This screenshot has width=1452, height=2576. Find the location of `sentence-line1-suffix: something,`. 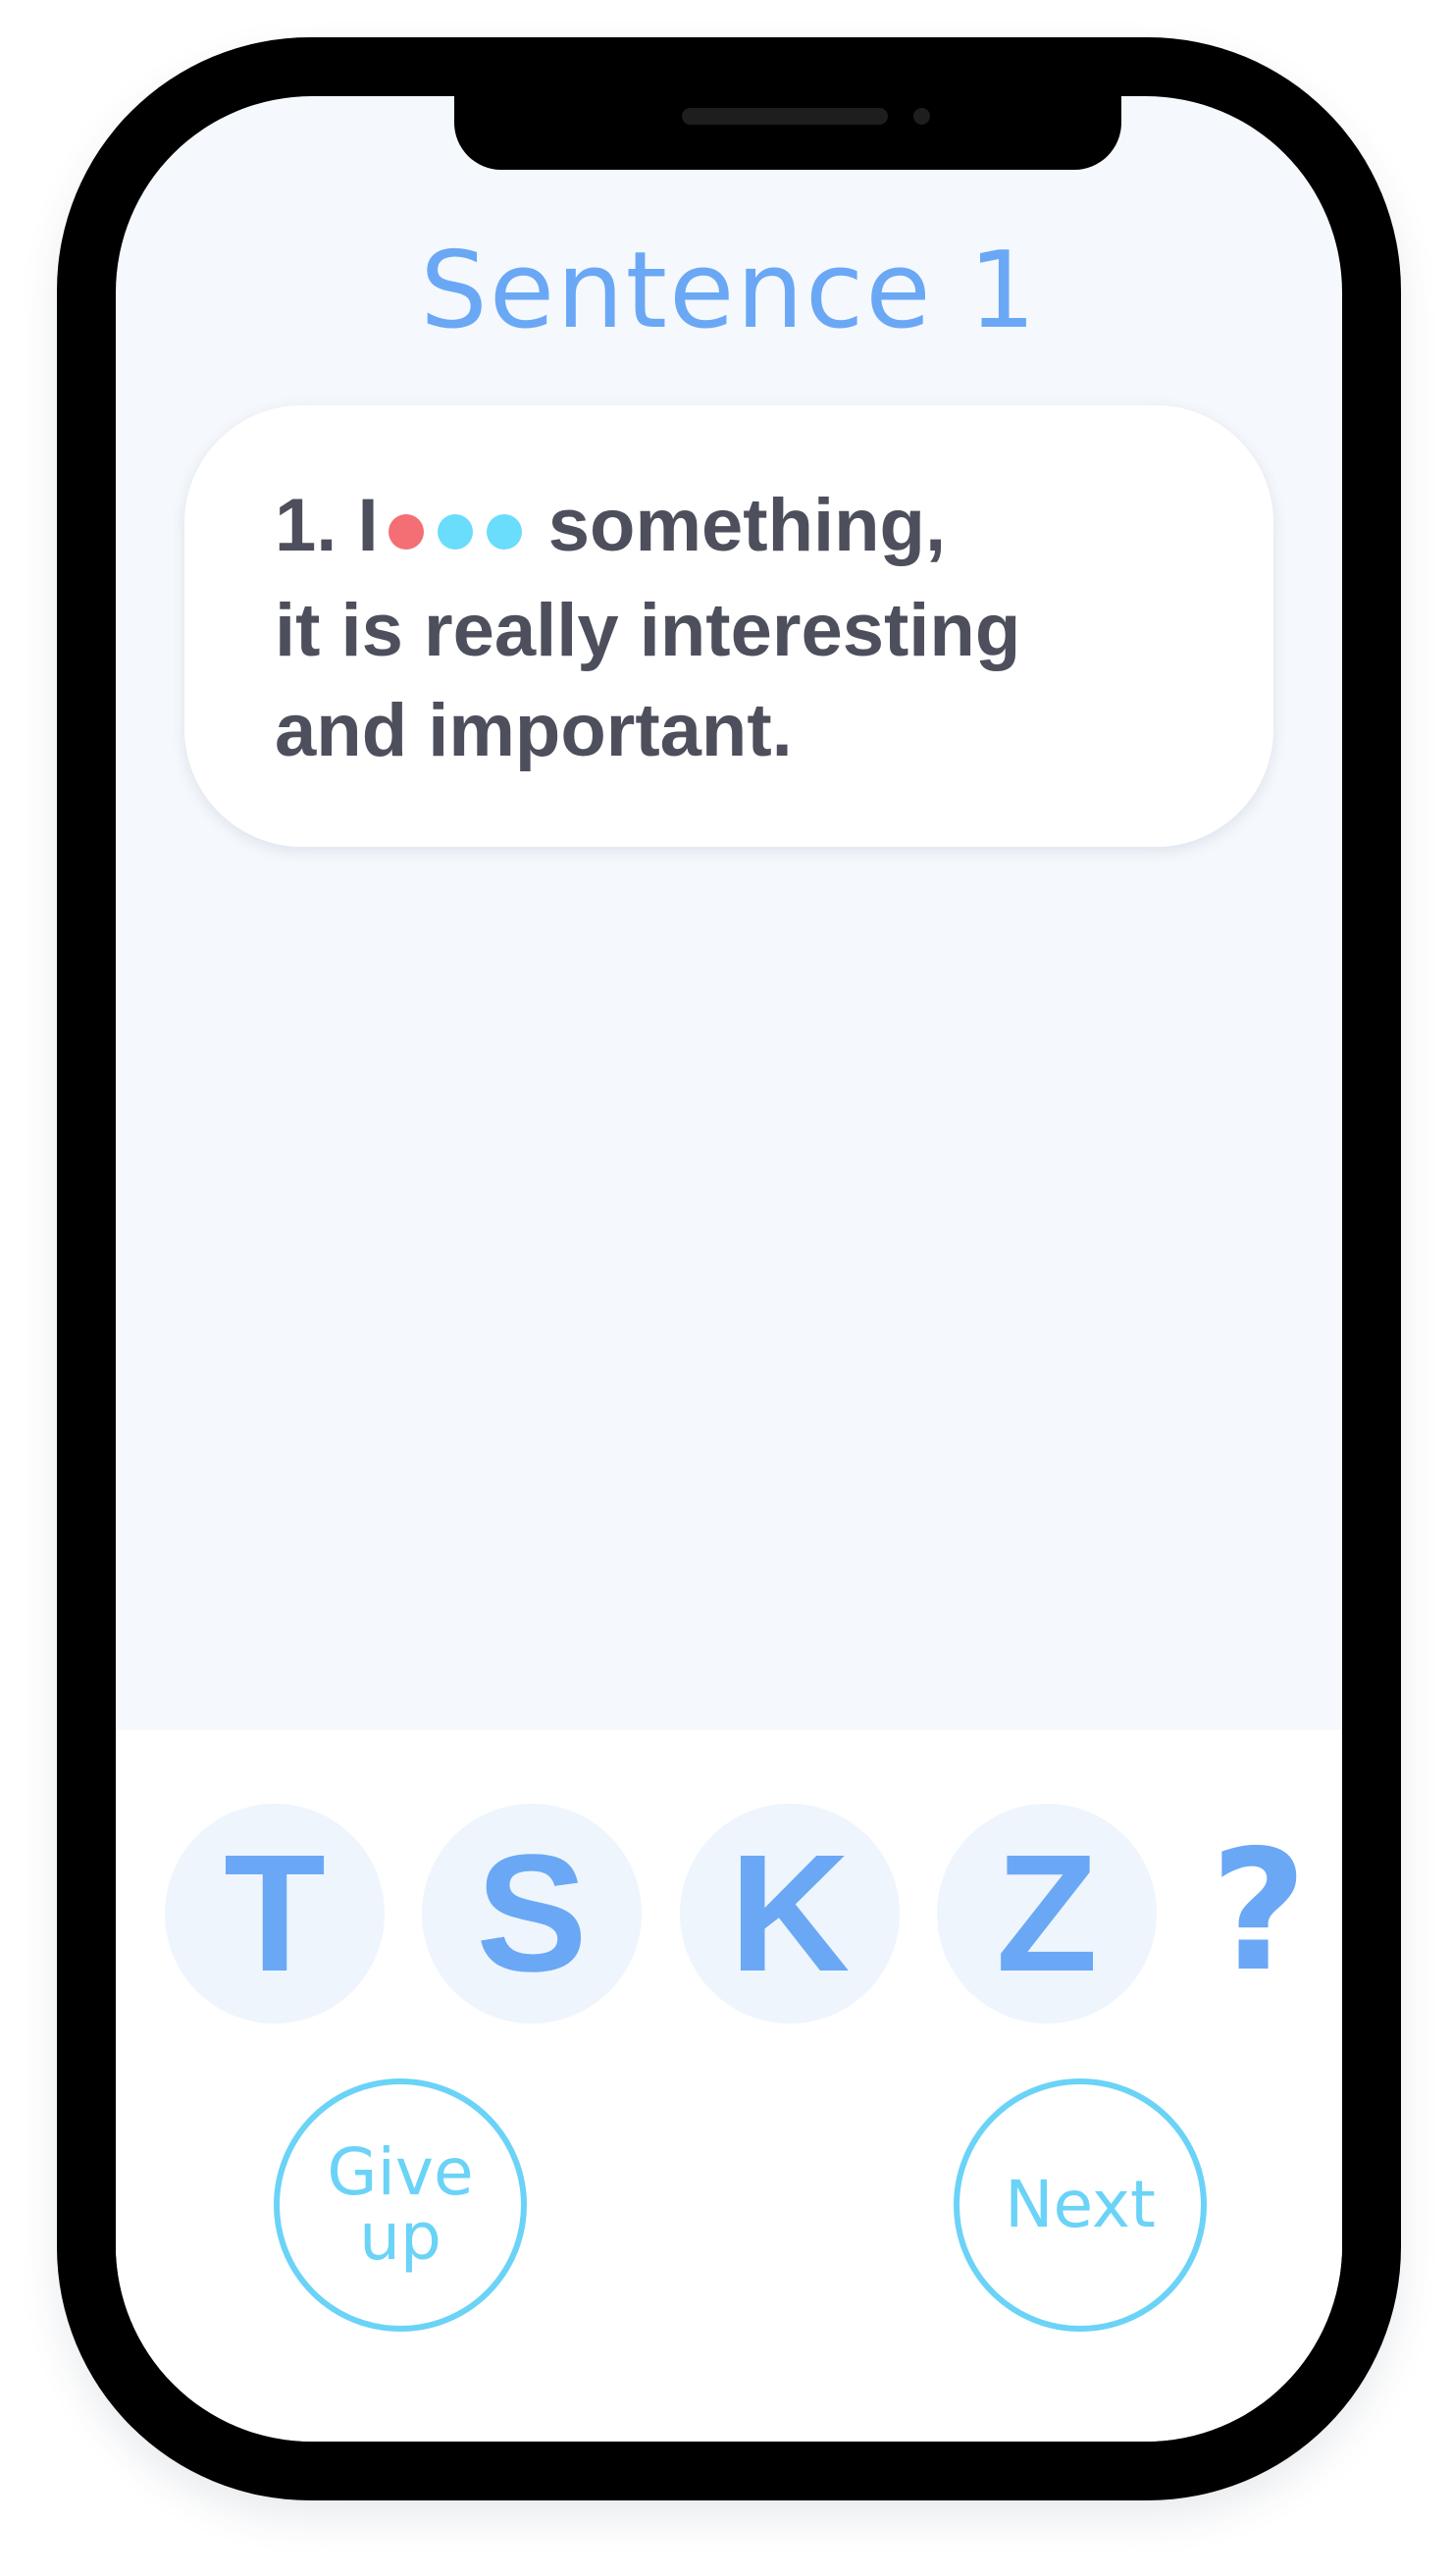

sentence-line1-suffix: something, is located at coordinates (747, 525).